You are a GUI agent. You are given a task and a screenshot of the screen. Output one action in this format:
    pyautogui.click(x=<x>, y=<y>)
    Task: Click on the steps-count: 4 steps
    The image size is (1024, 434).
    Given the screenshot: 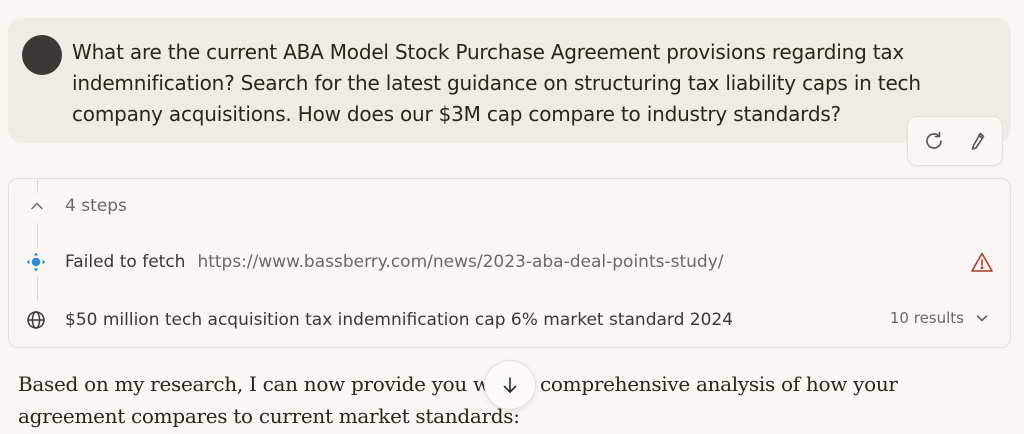 What is the action you would take?
    pyautogui.click(x=96, y=206)
    